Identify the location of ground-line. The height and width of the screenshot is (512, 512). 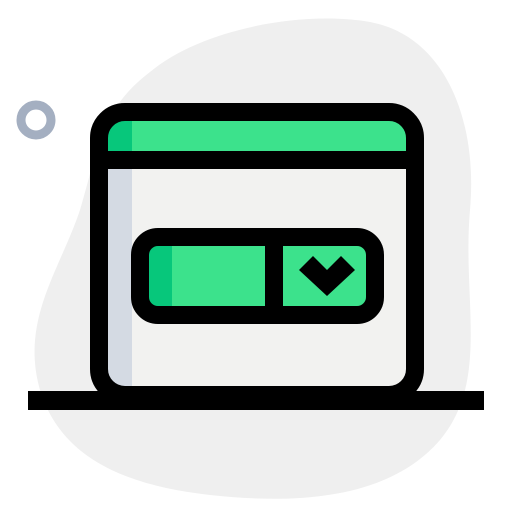
(256, 400).